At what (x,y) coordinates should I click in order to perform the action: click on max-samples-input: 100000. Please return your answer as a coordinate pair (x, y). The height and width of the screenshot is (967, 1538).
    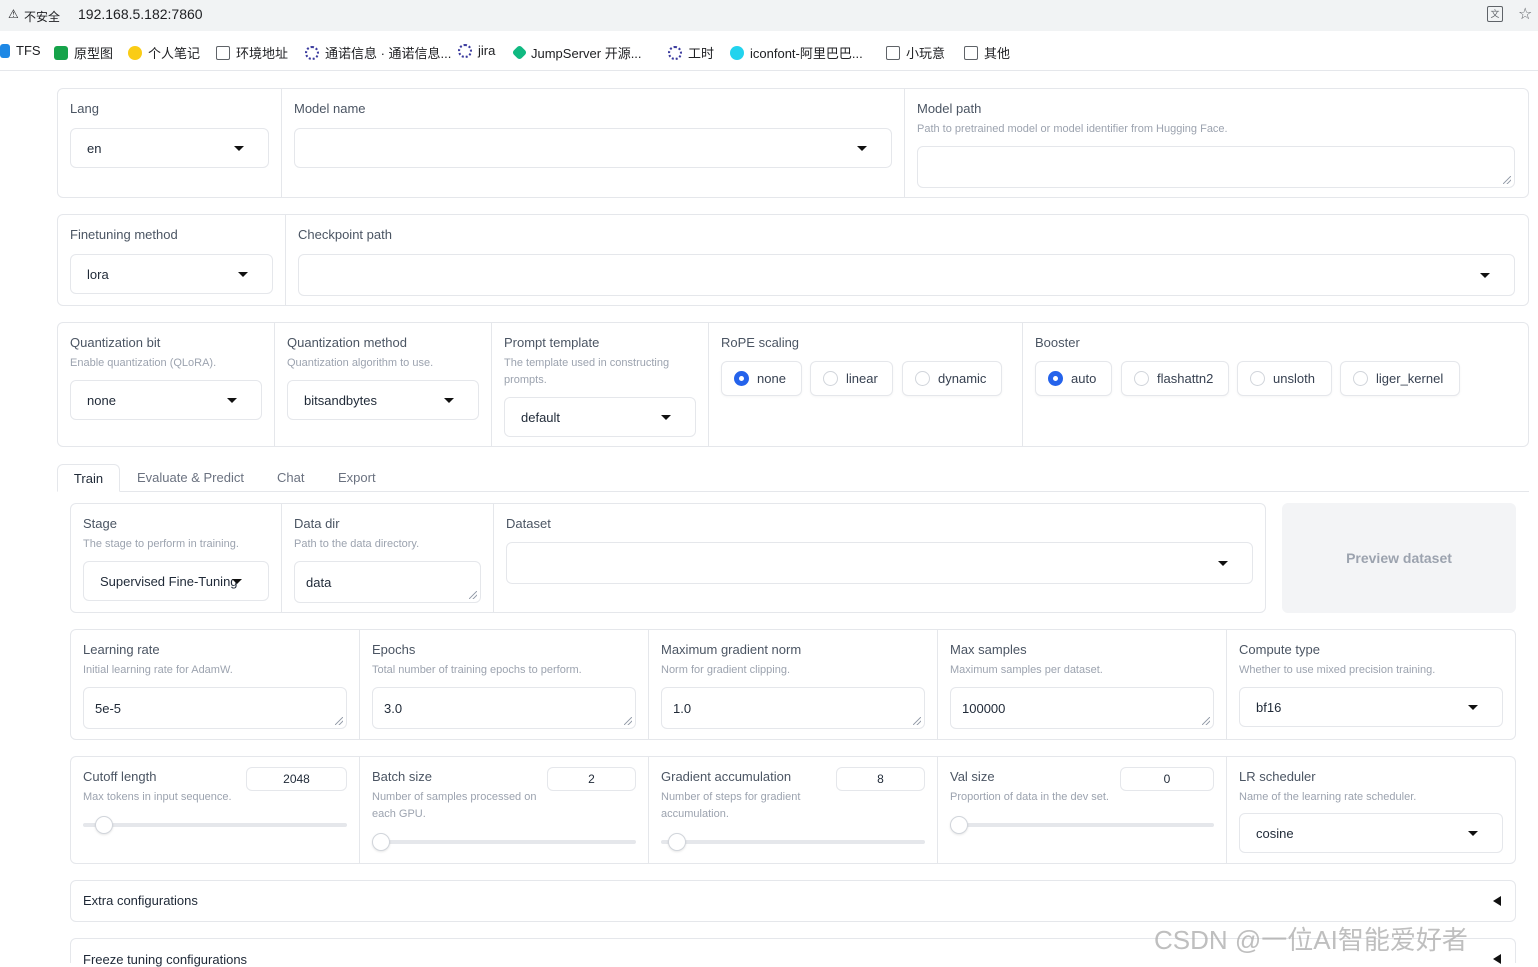
    Looking at the image, I should click on (1082, 708).